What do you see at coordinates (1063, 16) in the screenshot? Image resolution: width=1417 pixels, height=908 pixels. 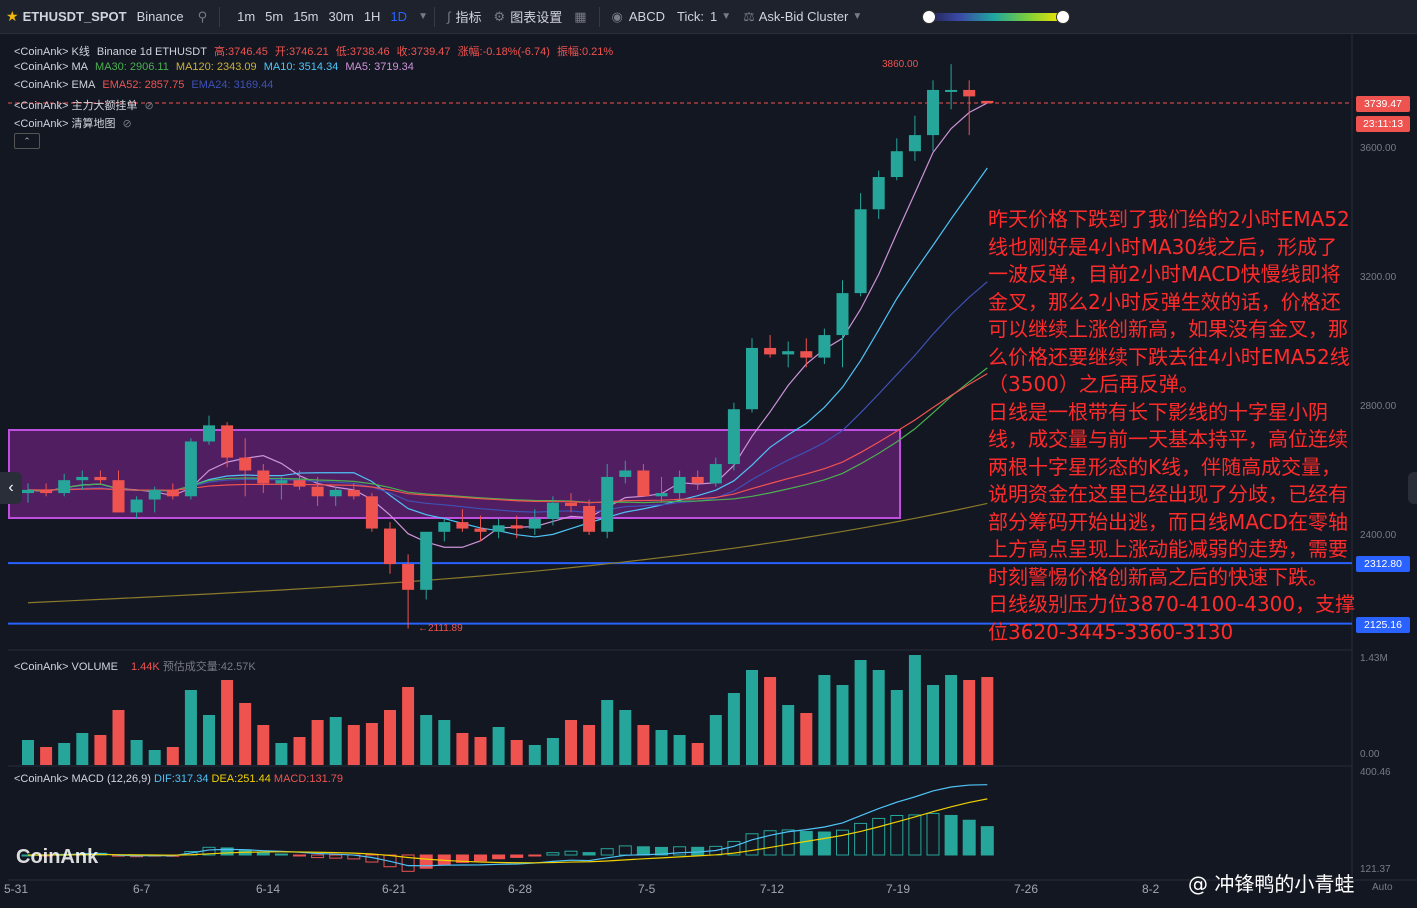 I see `slider-right-handle` at bounding box center [1063, 16].